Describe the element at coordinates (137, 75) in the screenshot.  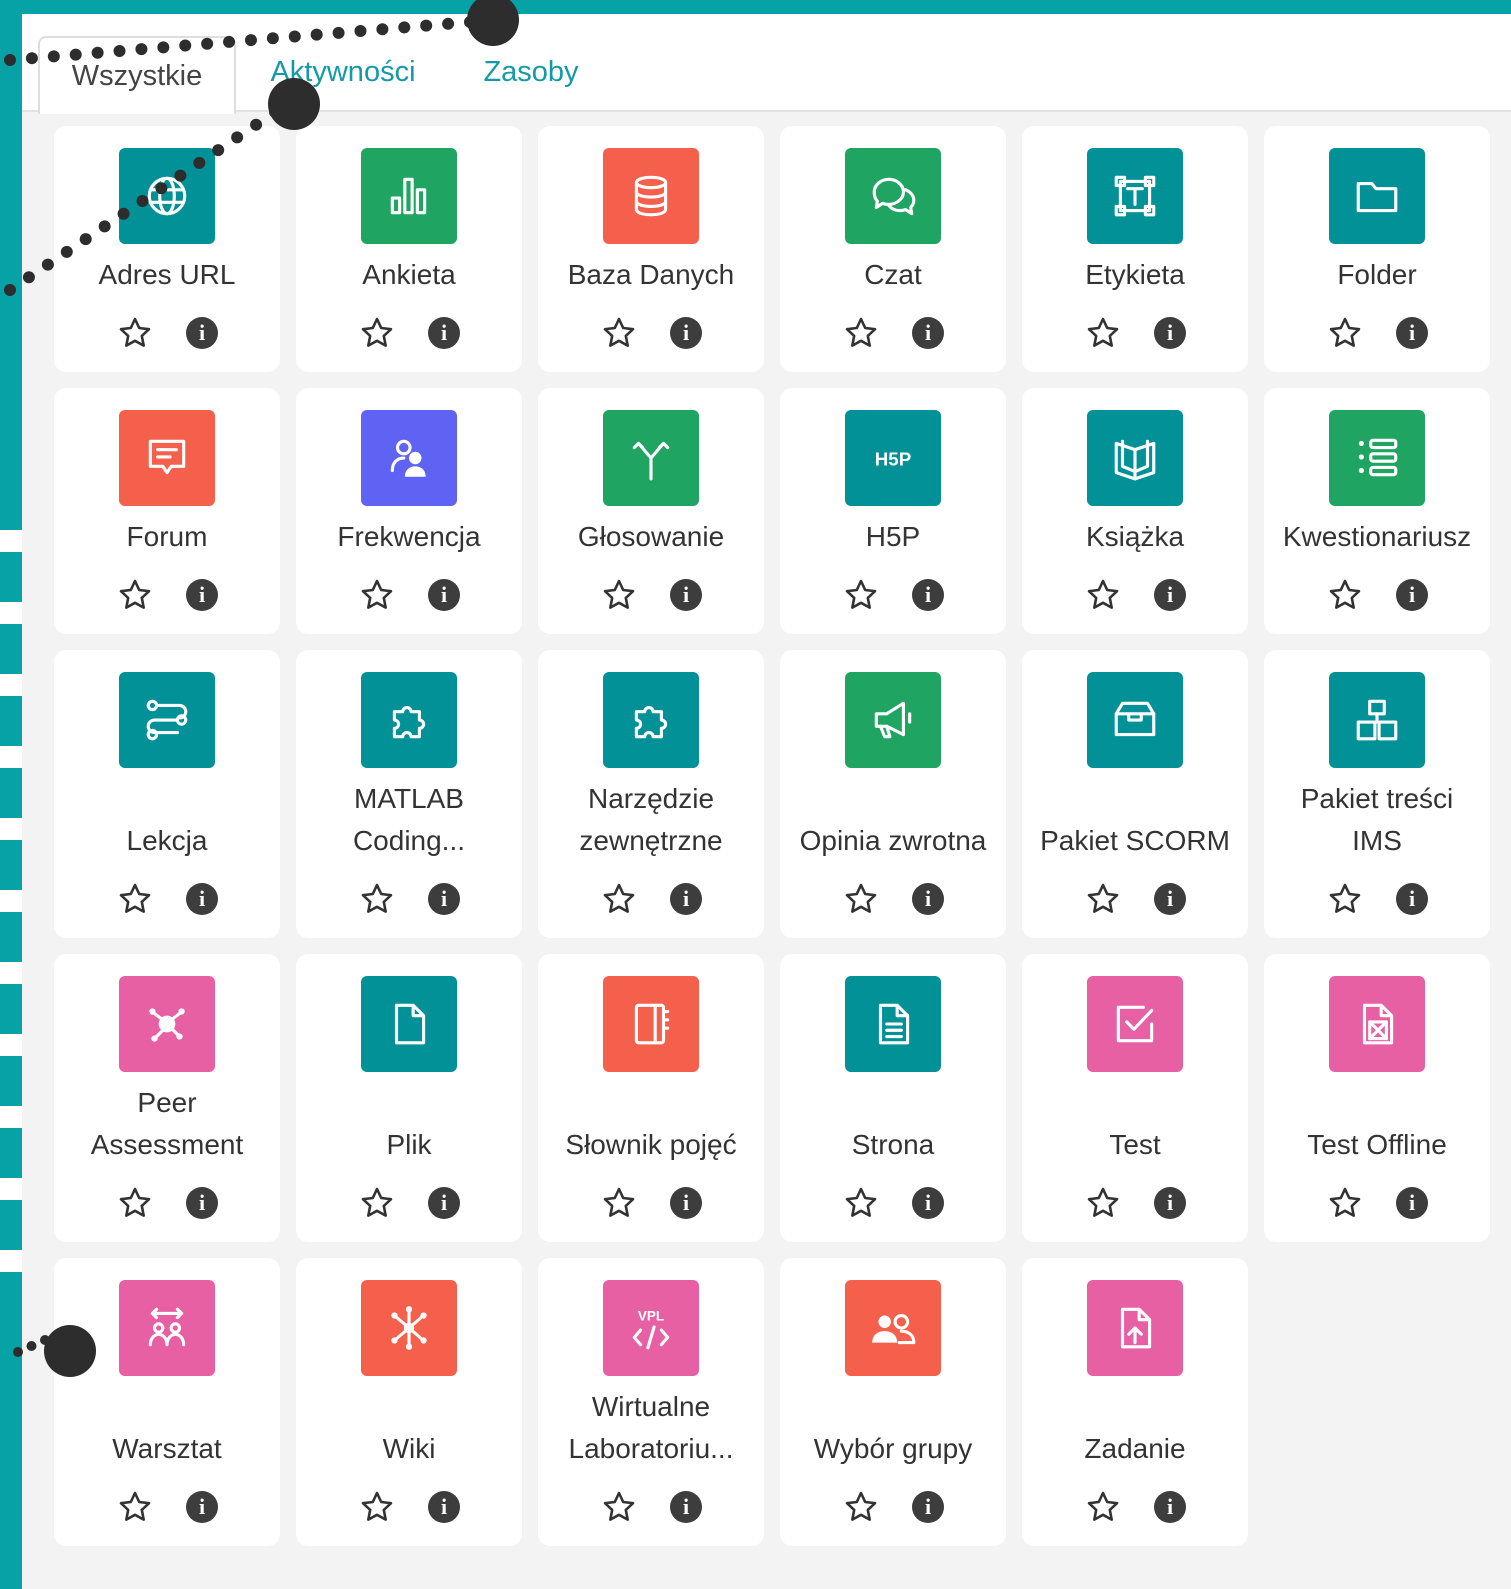
I see `tab-all: Wszystkie` at that location.